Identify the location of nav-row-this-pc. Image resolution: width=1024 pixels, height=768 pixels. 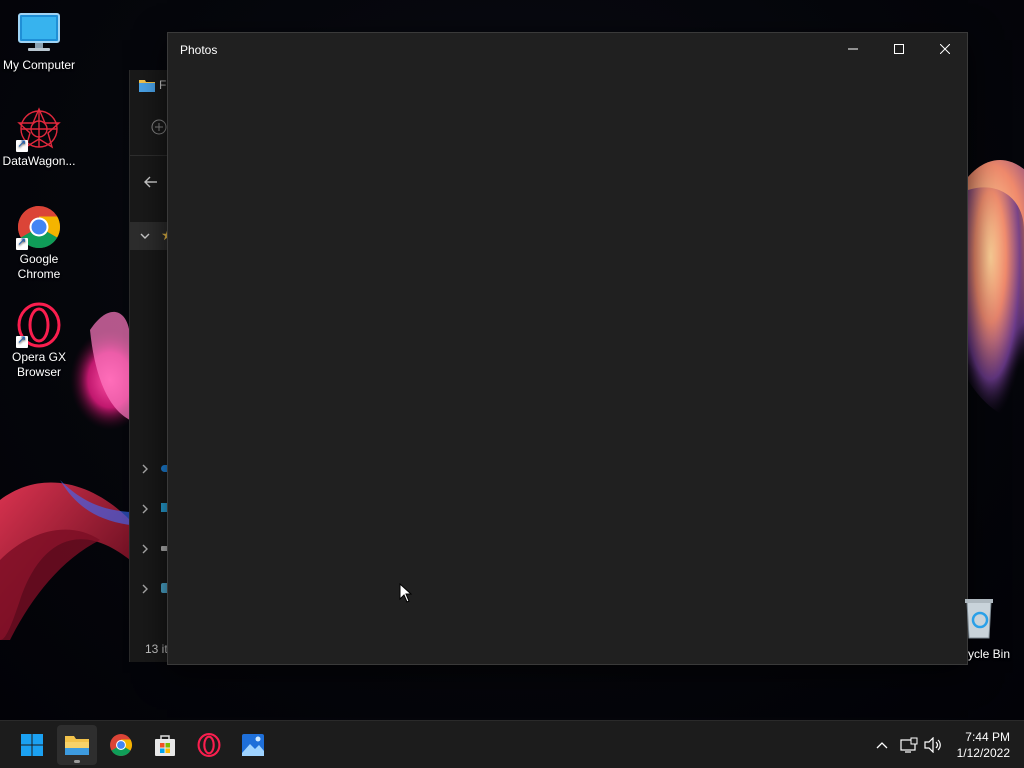
(150, 509).